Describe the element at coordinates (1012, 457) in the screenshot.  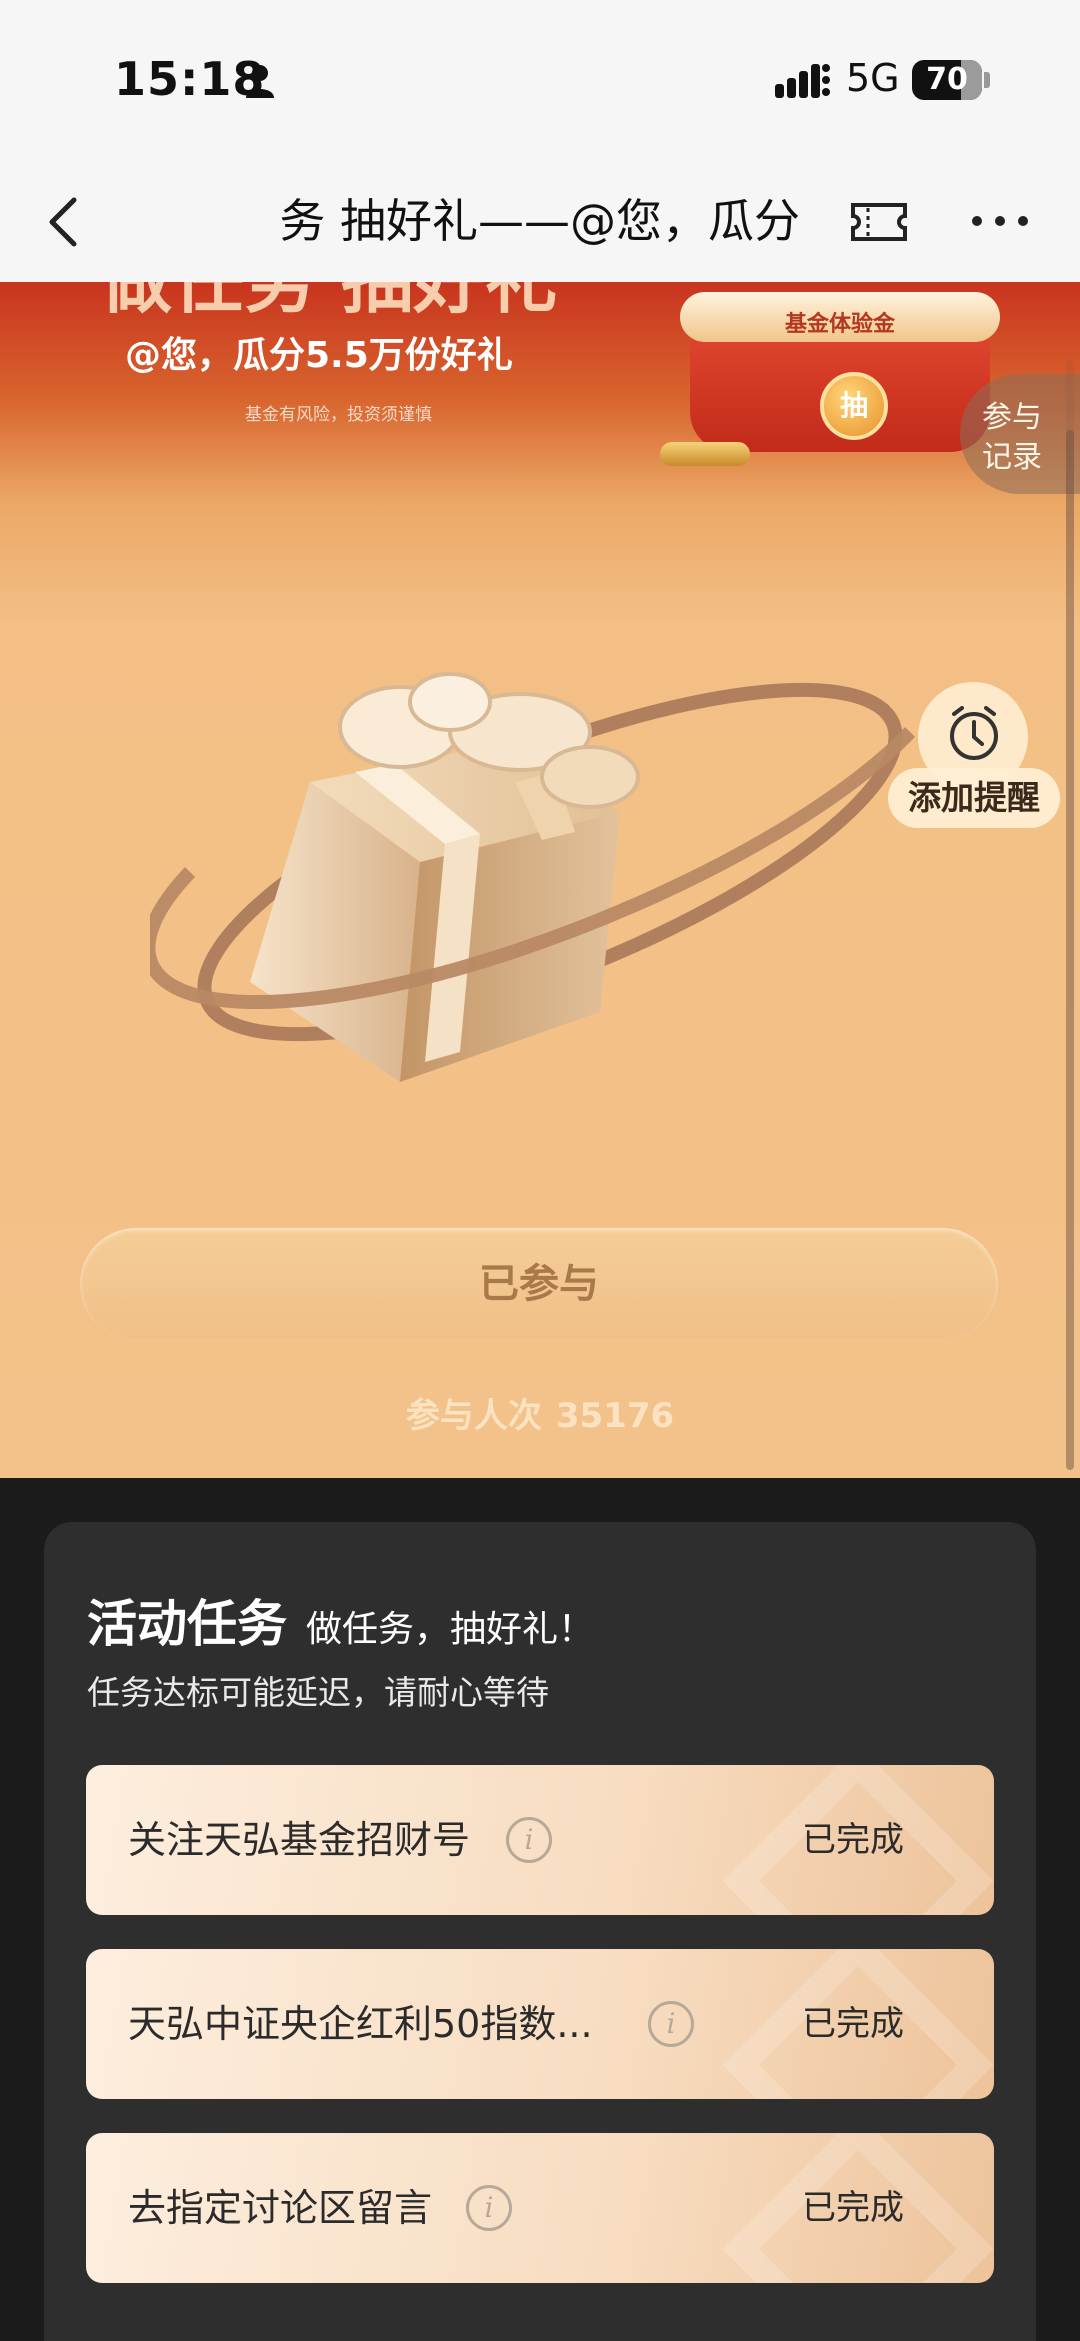
I see `records-label-line2: 记录` at that location.